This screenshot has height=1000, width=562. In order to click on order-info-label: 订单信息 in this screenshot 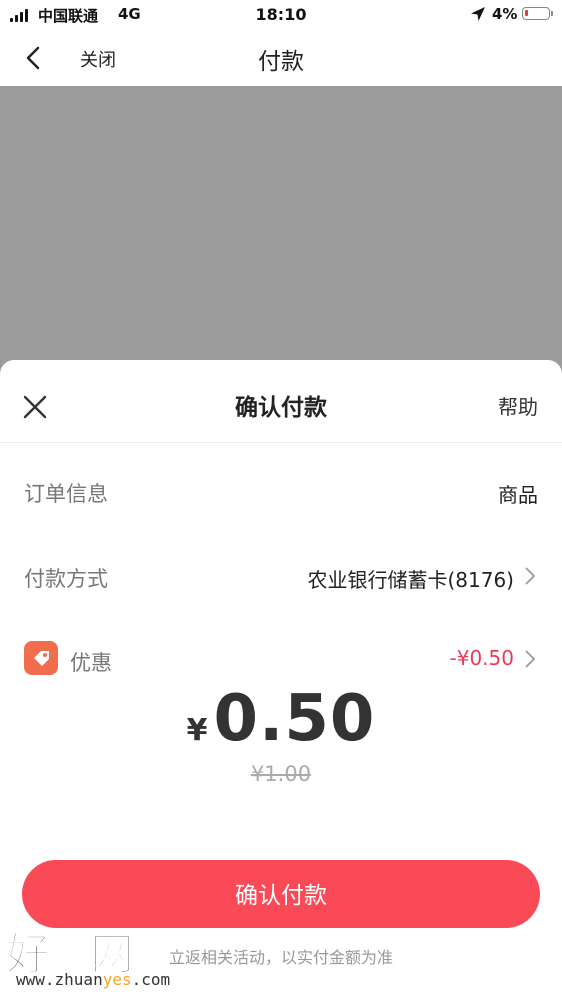, I will do `click(66, 494)`.